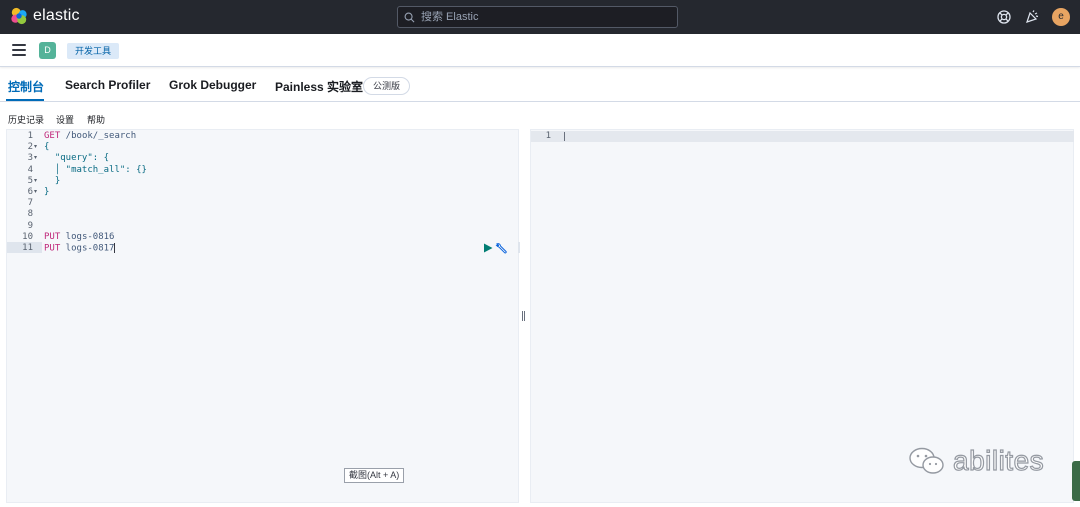  Describe the element at coordinates (548, 136) in the screenshot. I see `output-line-number: 1` at that location.